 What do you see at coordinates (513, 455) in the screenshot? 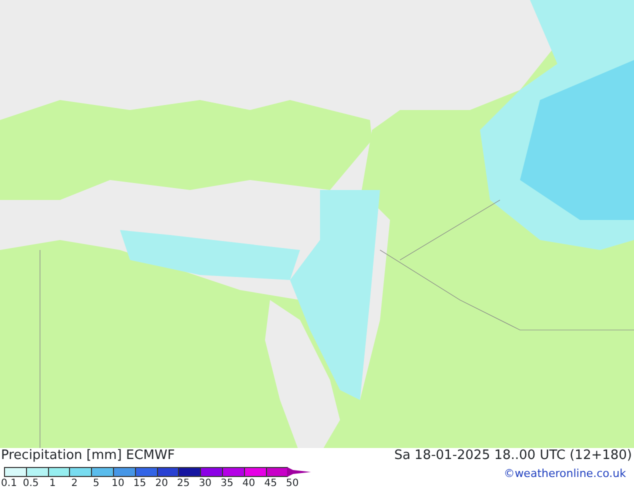
I see `timestamp: Sa 18-01-2025 18..00 UTC (12+180)` at bounding box center [513, 455].